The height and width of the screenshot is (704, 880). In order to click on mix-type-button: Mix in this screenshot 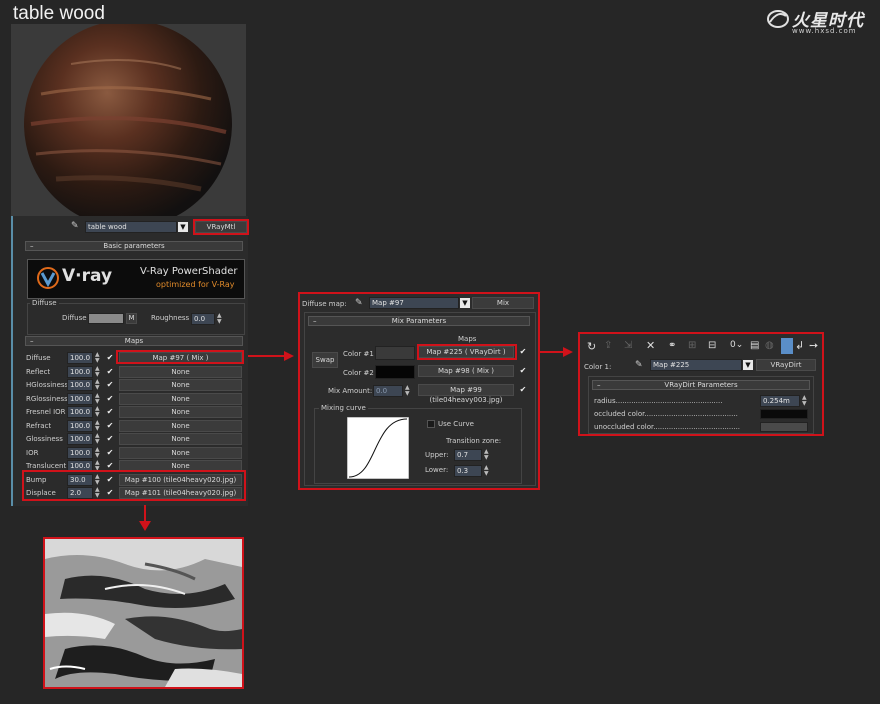, I will do `click(503, 303)`.